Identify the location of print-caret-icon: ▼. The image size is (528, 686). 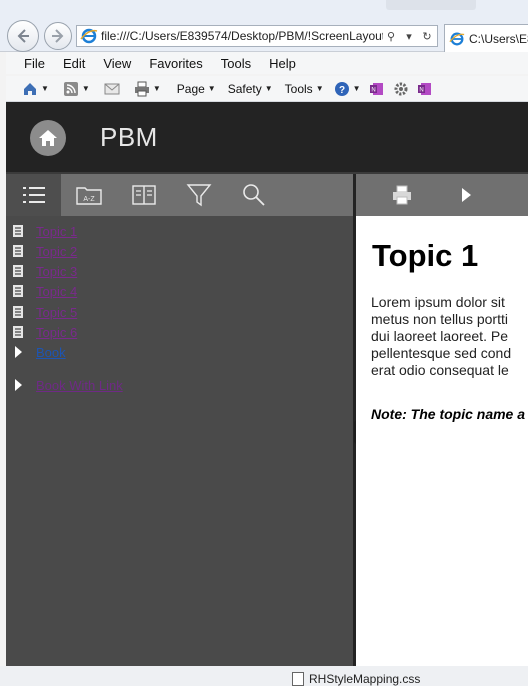
(157, 88).